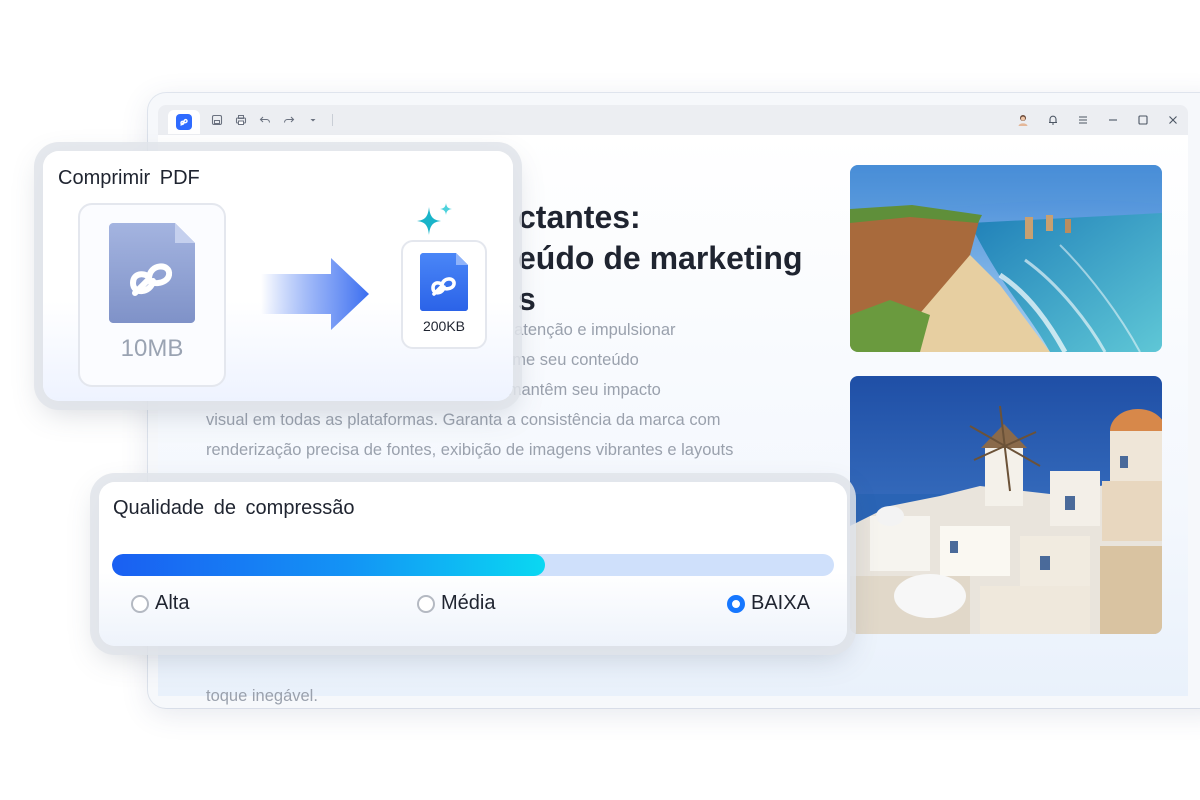 Image resolution: width=1200 pixels, height=800 pixels. I want to click on option-media-label: Média, so click(468, 603).